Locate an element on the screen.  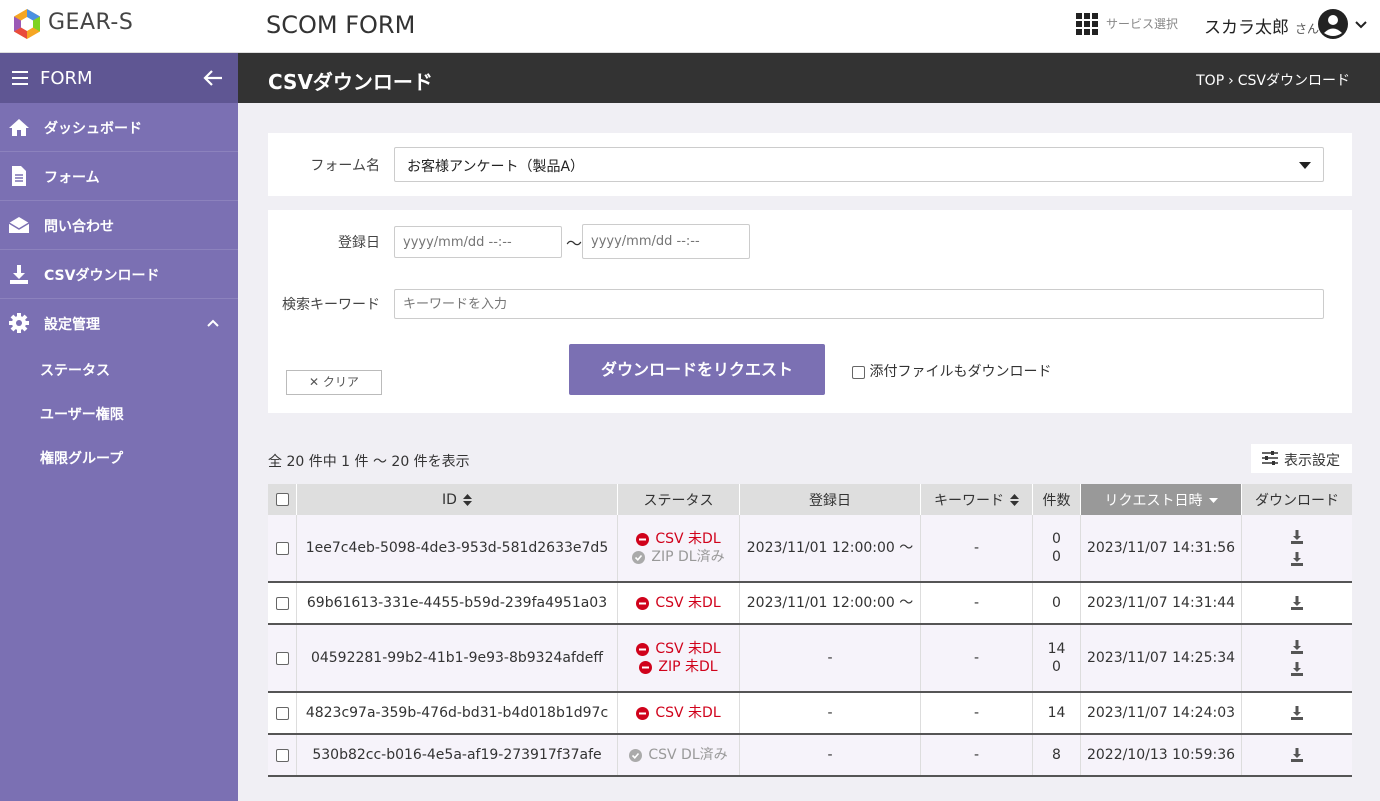
column-header-keyword: キーワード is located at coordinates (977, 499).